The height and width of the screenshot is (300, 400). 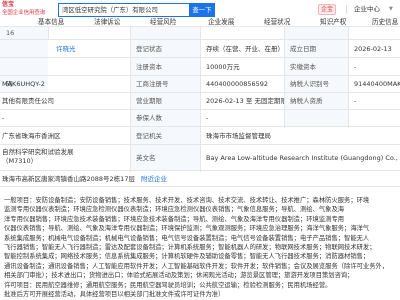 I want to click on label-reg-no: 工商注册号, so click(x=165, y=84).